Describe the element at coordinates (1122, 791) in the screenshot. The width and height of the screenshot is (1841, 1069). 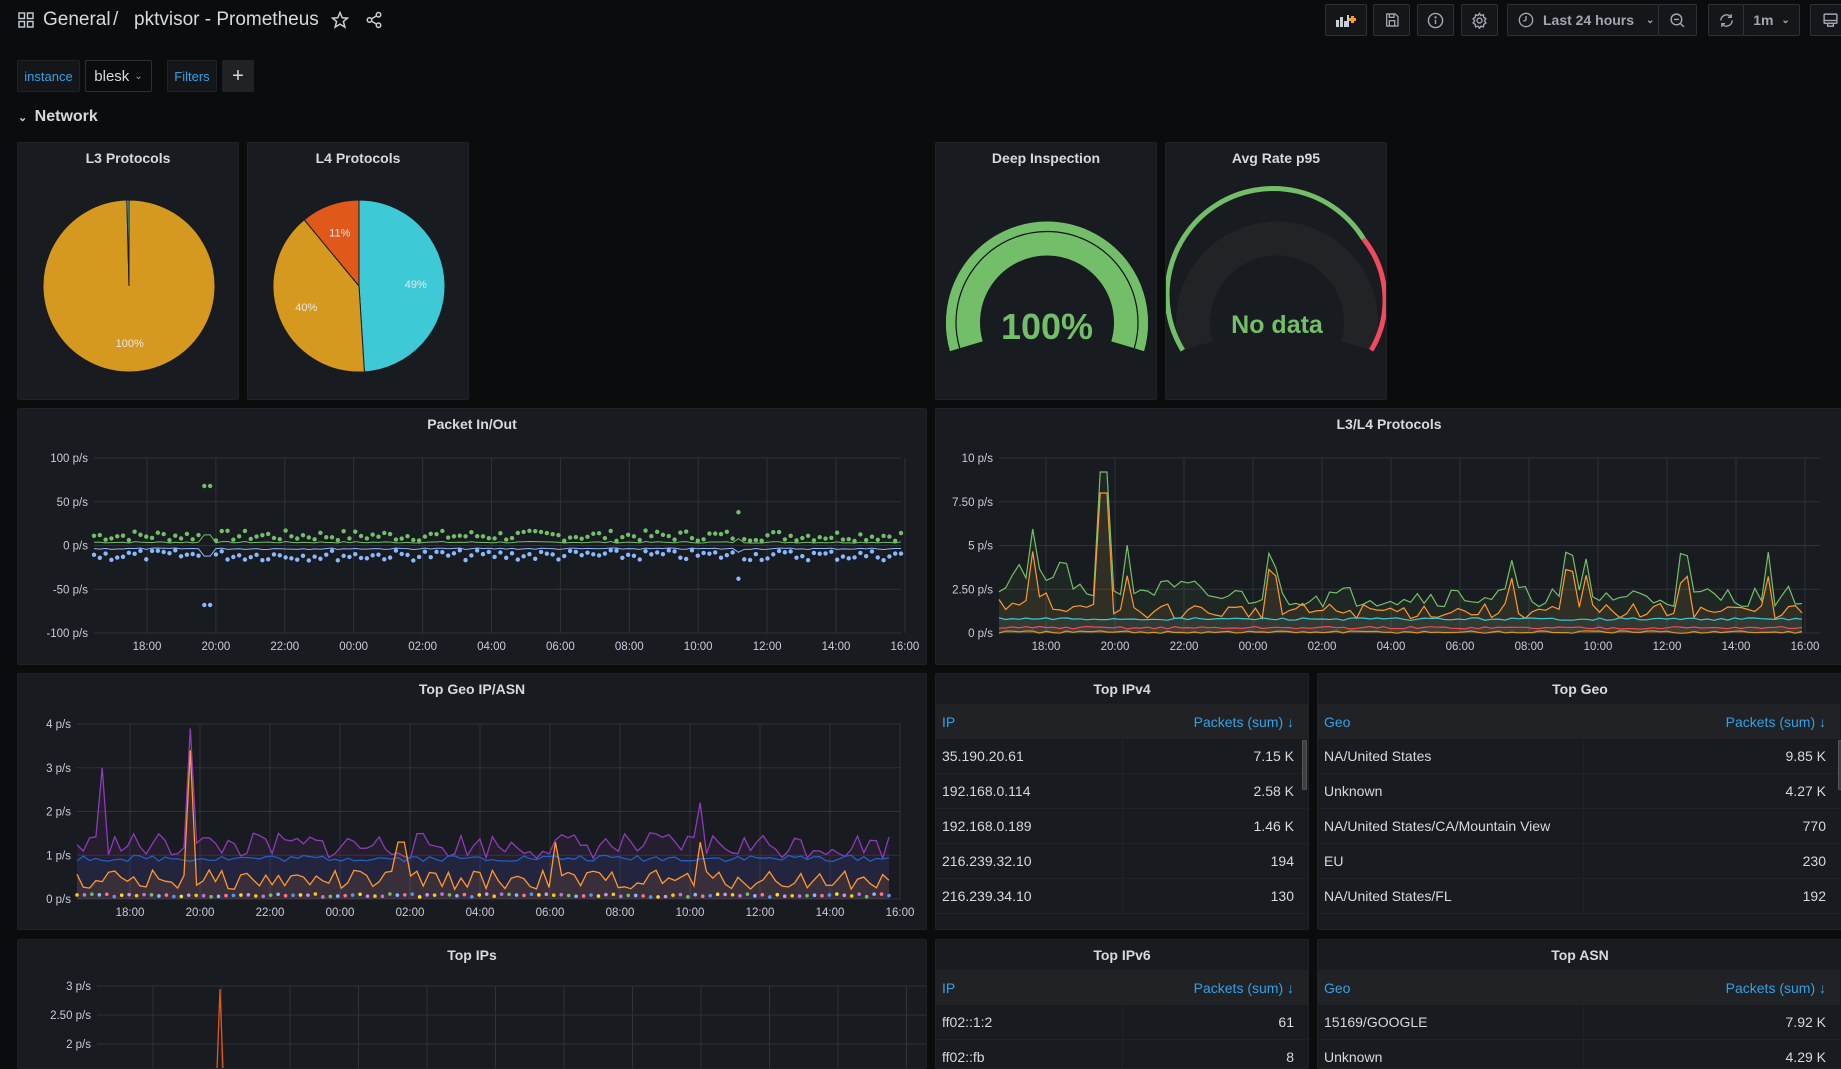
I see `table-row: 192.168.0.114 2.58 K` at that location.